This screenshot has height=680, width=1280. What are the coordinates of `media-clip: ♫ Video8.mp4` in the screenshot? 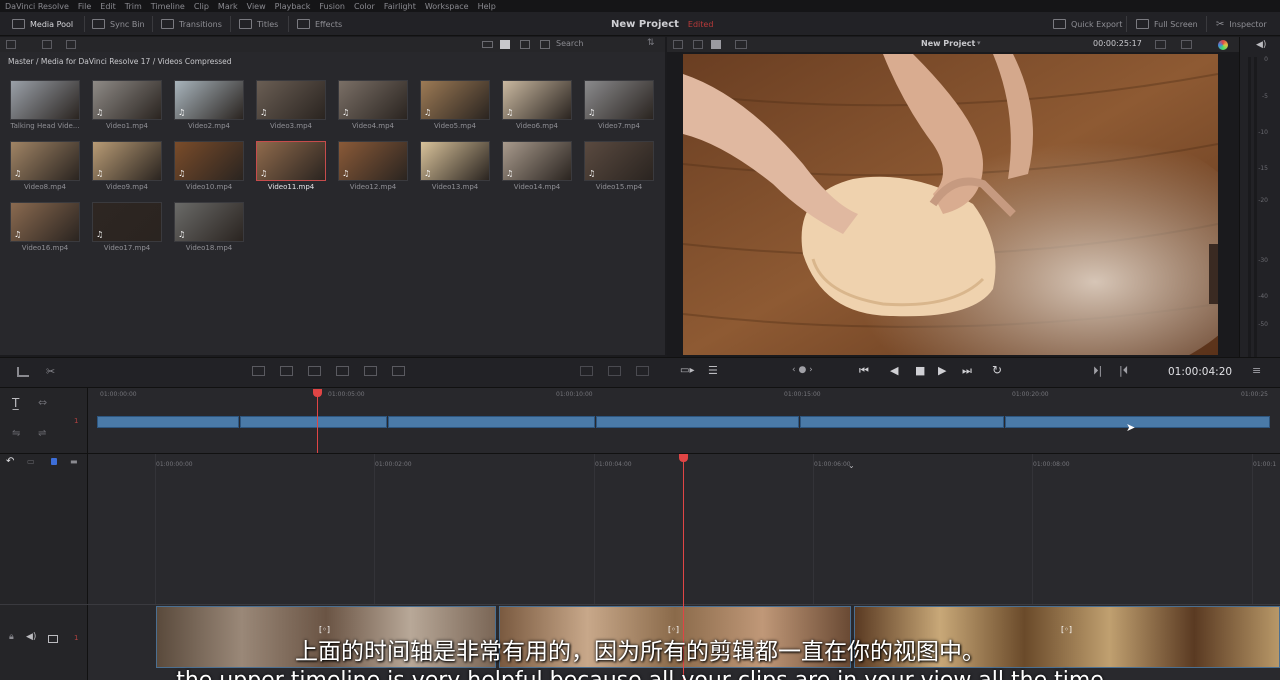 It's located at (45, 166).